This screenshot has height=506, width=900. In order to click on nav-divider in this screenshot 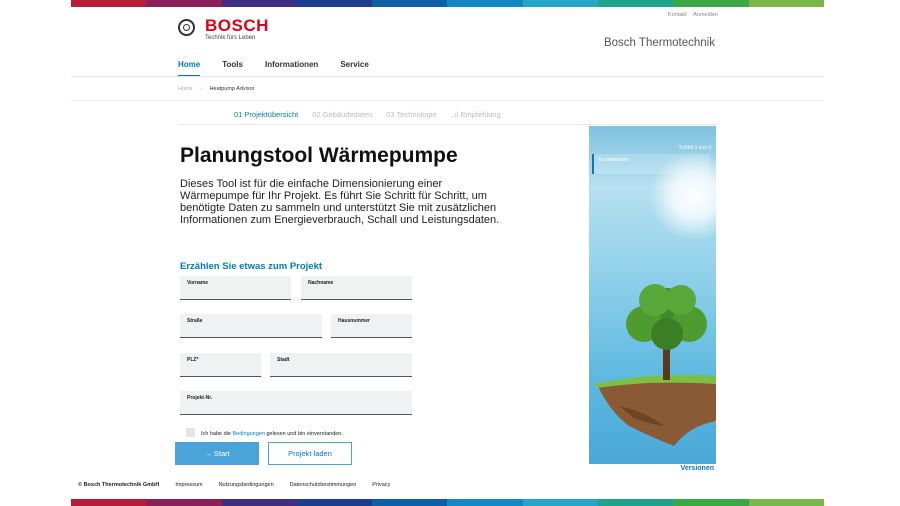, I will do `click(447, 76)`.